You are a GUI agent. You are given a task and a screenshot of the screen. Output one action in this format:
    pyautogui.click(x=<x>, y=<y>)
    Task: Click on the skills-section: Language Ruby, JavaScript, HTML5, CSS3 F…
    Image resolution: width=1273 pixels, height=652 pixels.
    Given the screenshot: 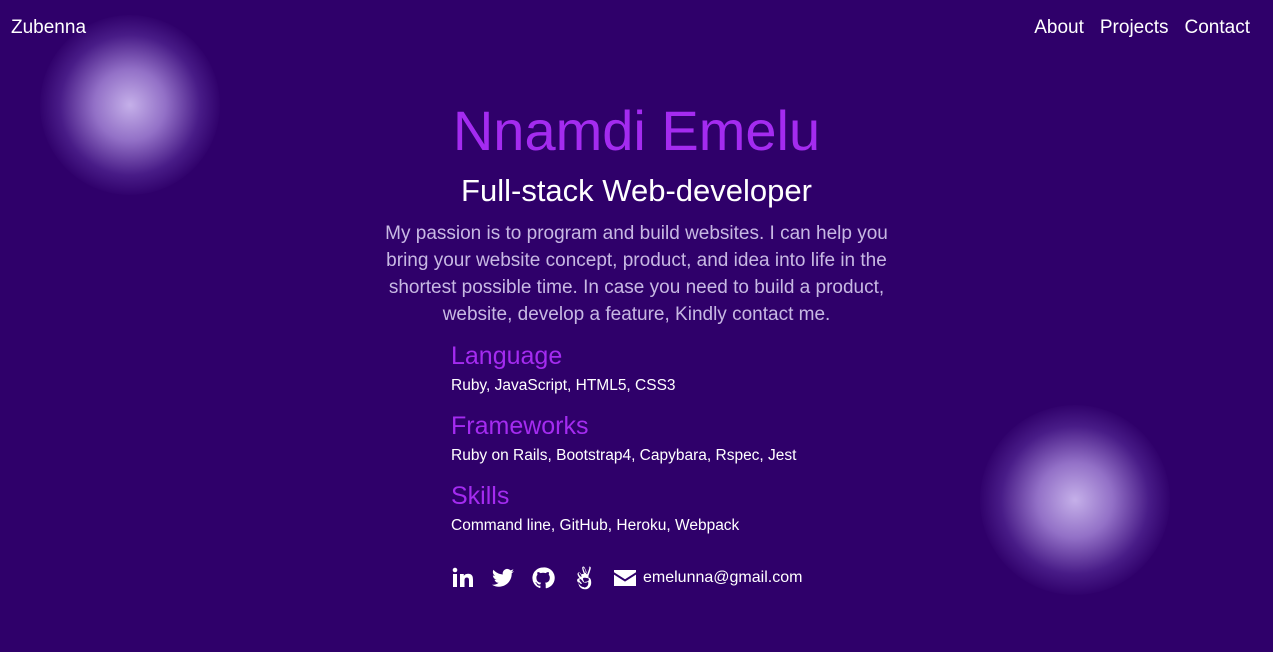 What is the action you would take?
    pyautogui.click(x=701, y=445)
    